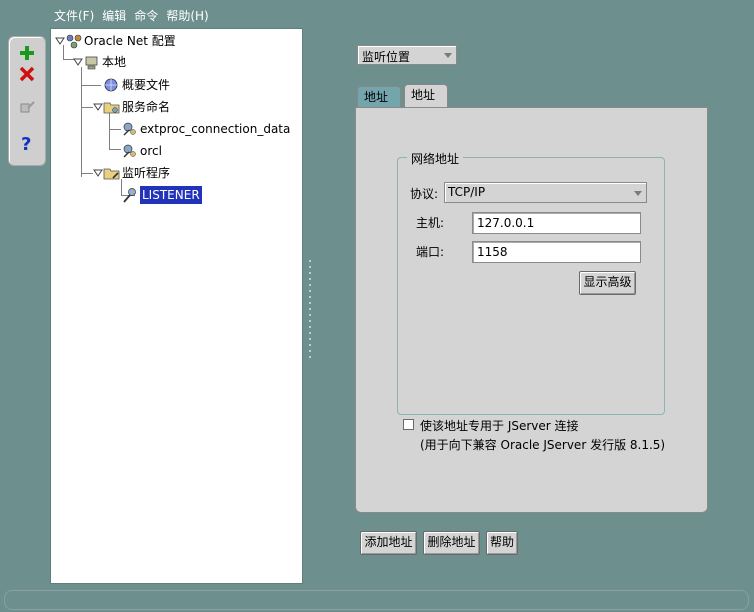 Image resolution: width=754 pixels, height=612 pixels. What do you see at coordinates (146, 173) in the screenshot?
I see `tree-label-listeners: 监听程序` at bounding box center [146, 173].